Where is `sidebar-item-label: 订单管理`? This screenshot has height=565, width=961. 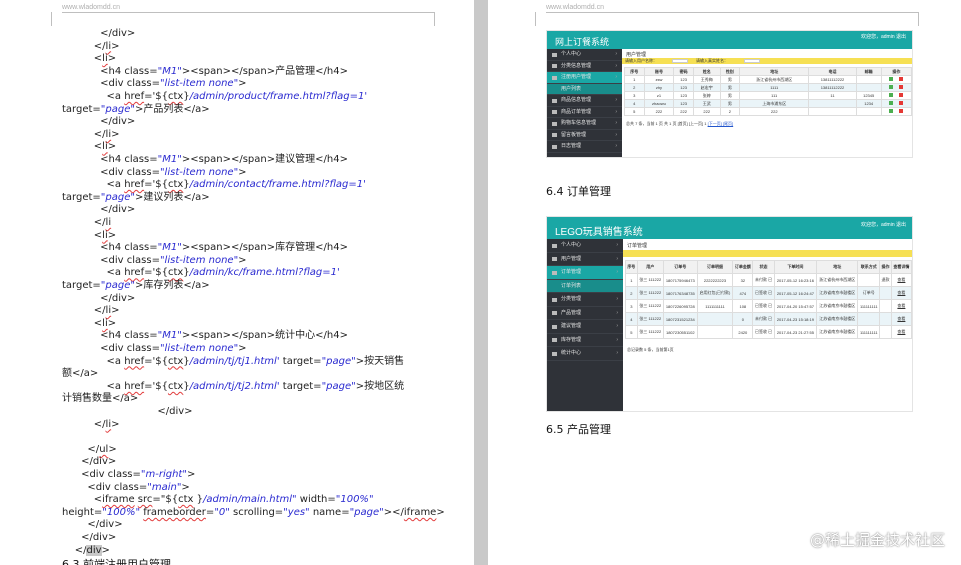
sidebar-item-label: 订单管理 is located at coordinates (571, 272).